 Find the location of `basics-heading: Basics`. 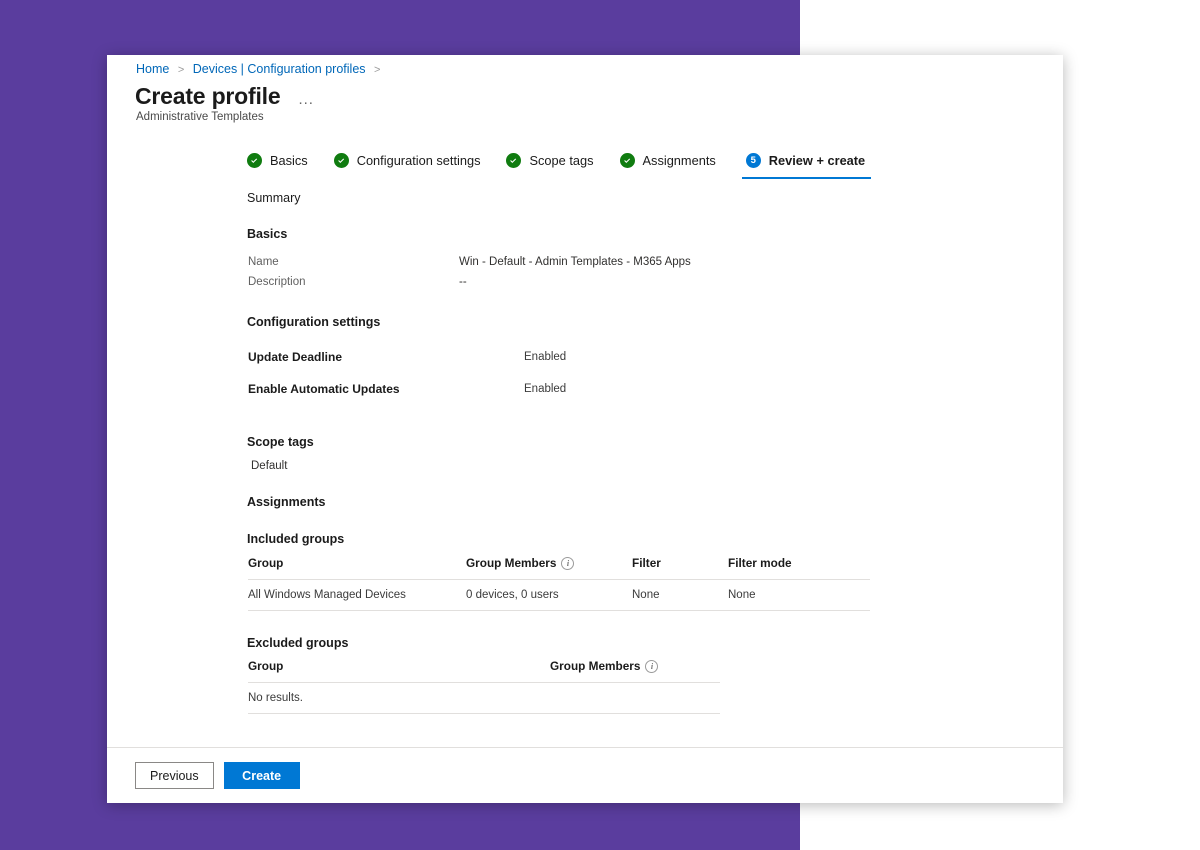

basics-heading: Basics is located at coordinates (267, 234).